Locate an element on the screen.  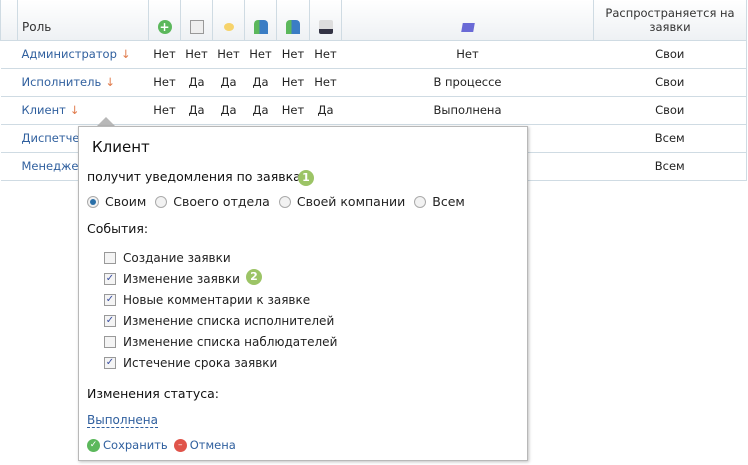
event-label: Новые комментарии к заявке is located at coordinates (217, 300).